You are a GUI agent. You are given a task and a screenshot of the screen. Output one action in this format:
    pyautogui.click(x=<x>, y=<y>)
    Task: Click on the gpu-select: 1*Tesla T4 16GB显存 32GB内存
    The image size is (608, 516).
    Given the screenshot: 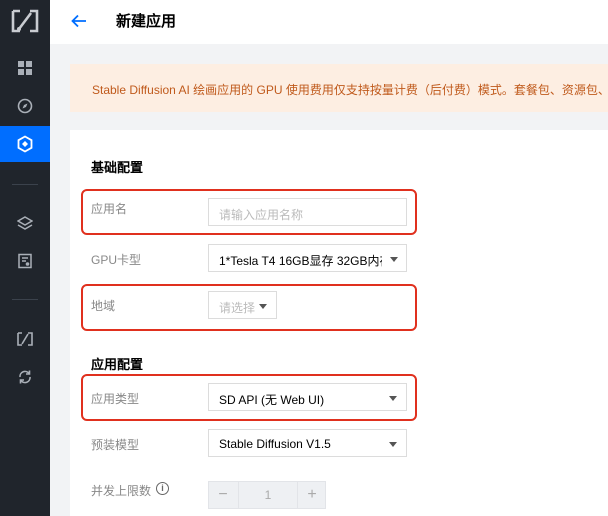 What is the action you would take?
    pyautogui.click(x=307, y=258)
    